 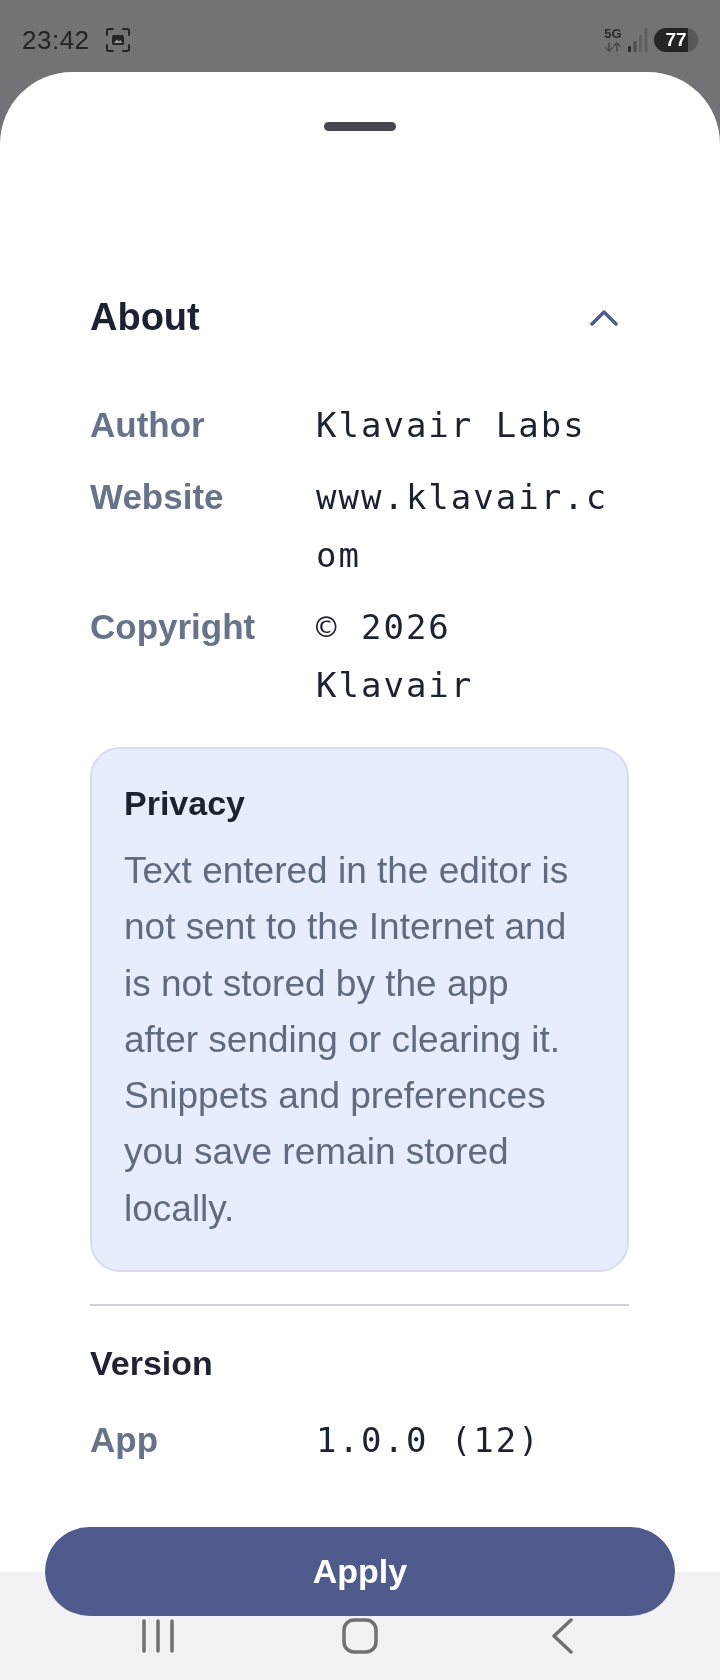 What do you see at coordinates (428, 1441) in the screenshot?
I see `info-value: 1.0.0 (12)` at bounding box center [428, 1441].